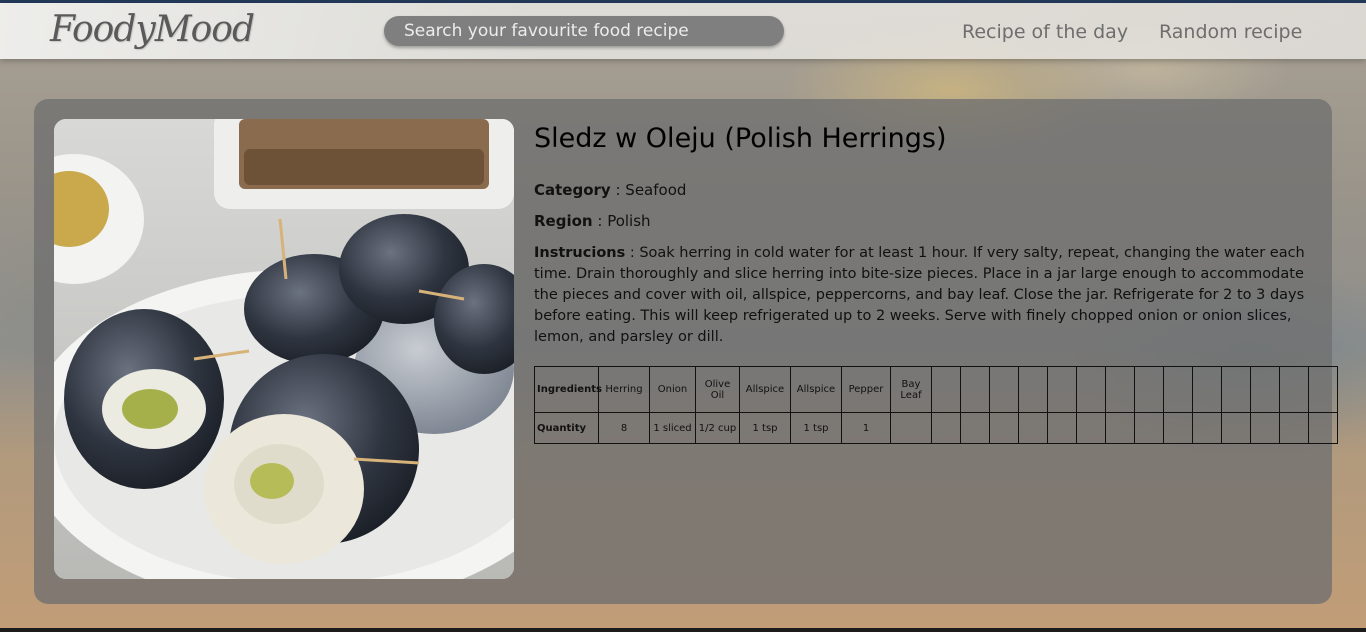 This screenshot has height=632, width=1366. I want to click on quantity-row-label: Quantity, so click(566, 428).